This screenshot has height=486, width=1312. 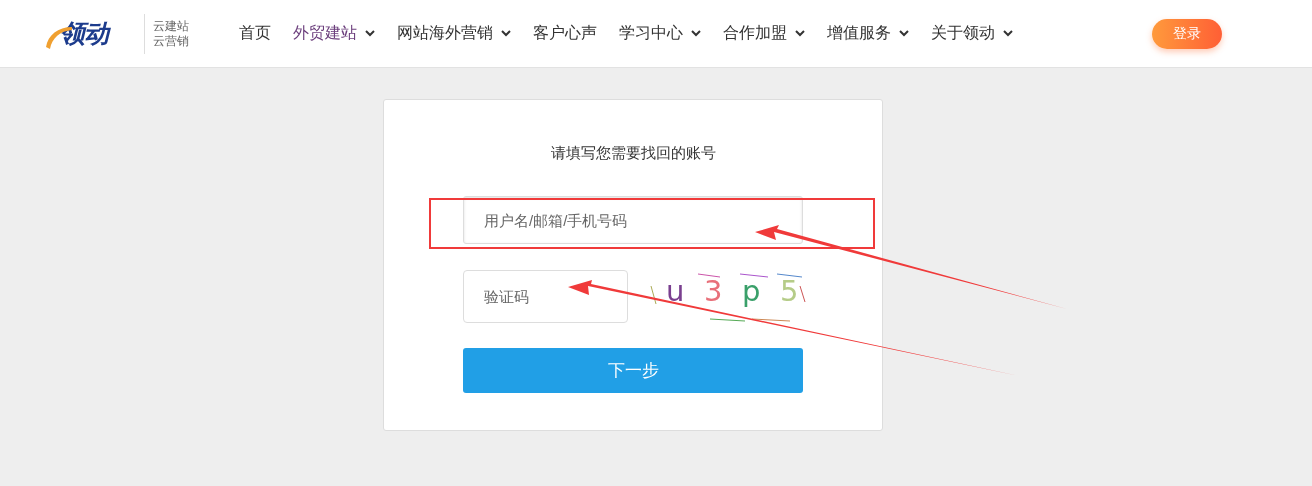 I want to click on captcha-field: 验证码, so click(x=545, y=296).